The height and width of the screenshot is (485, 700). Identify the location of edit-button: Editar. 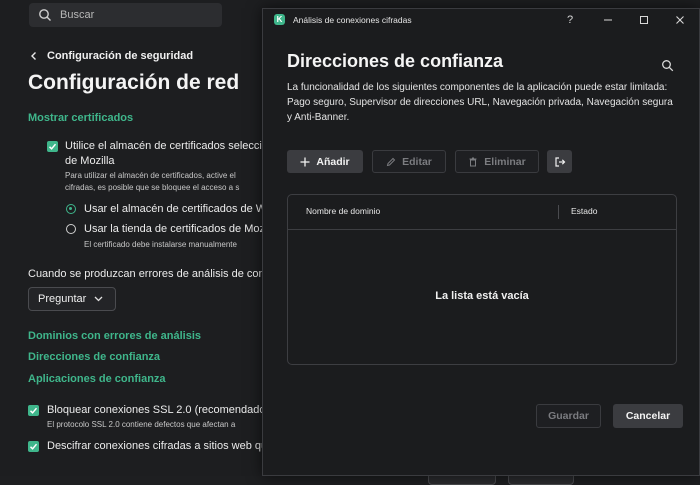
(409, 161).